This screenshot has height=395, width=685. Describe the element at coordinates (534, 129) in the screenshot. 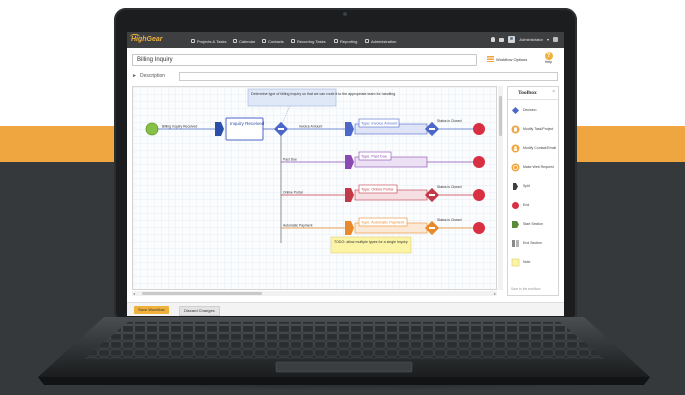

I see `toolbox-item-modify-task: Modify Task/Project` at that location.